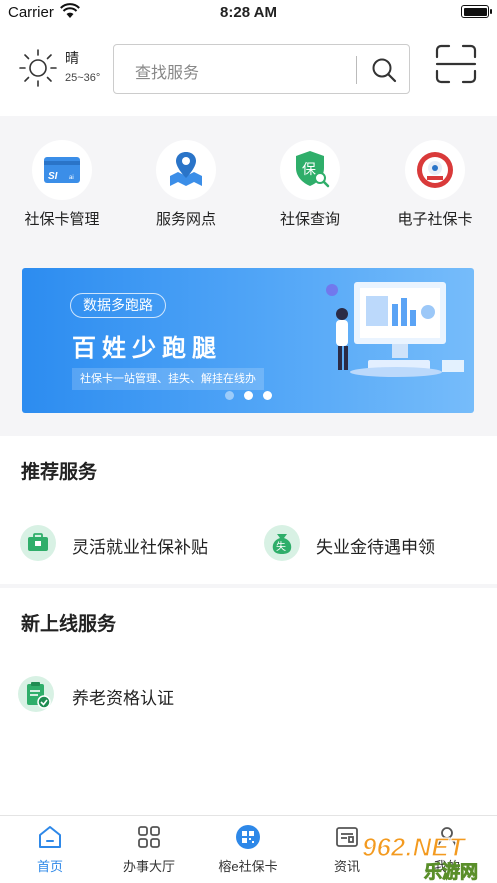 This screenshot has width=497, height=883. Describe the element at coordinates (435, 170) in the screenshot. I see `social-security-seal-icon` at that location.